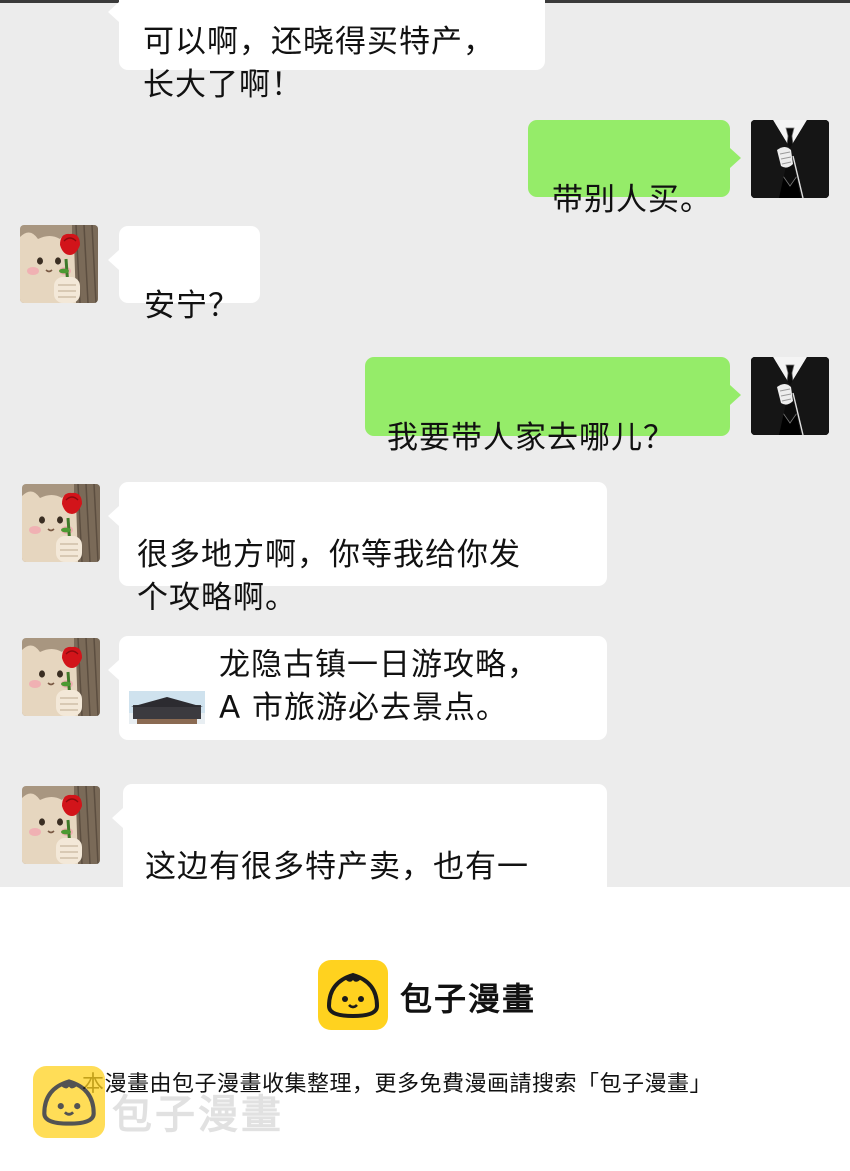 This screenshot has width=850, height=1171. I want to click on link-card-bubble: 龙隐古镇一日游攻略， A 市旅游必去景点。, so click(357, 688).